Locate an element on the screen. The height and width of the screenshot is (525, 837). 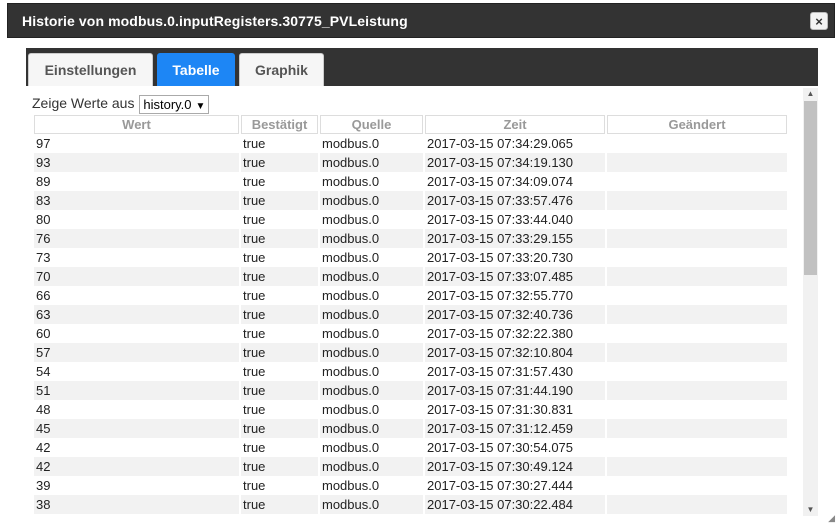
table-row: 97 true modbus.0 2017-03-15 07:34:29.065 is located at coordinates (410, 143).